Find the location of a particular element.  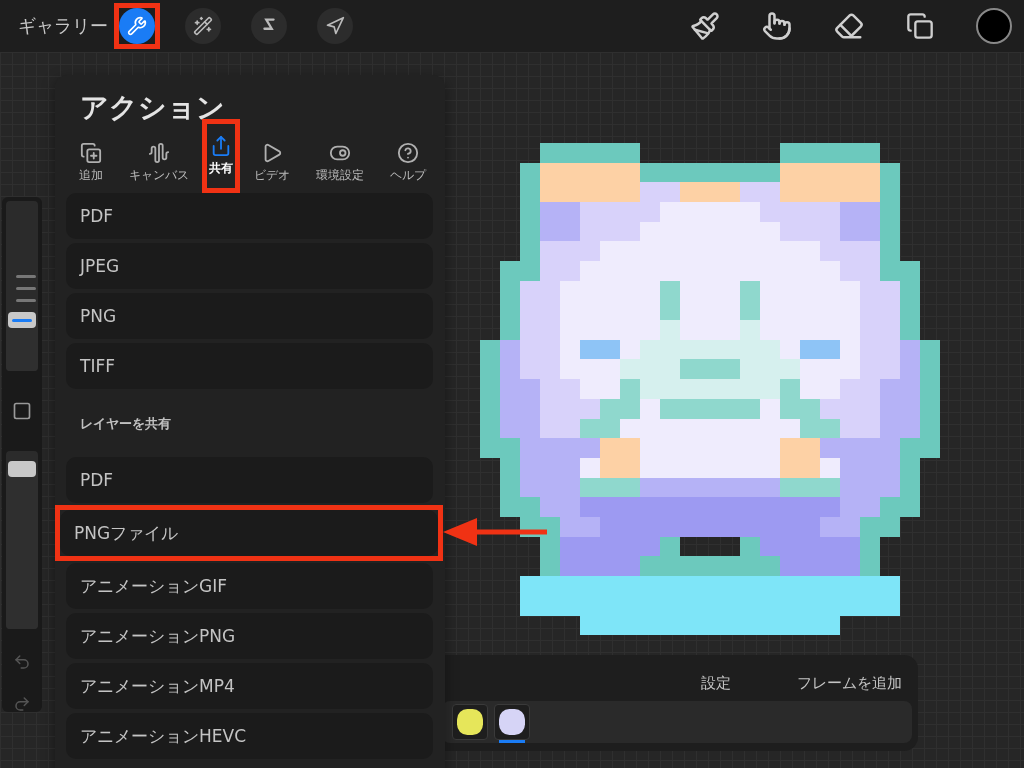

action-tab: 追加 is located at coordinates (91, 163).